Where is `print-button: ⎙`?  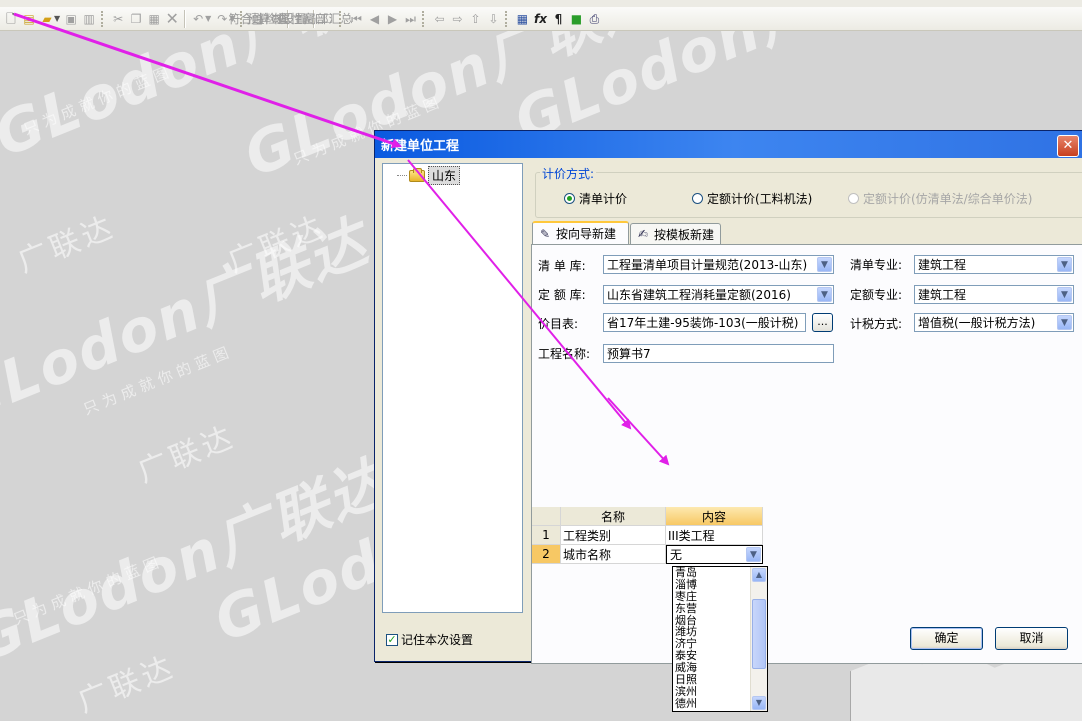
print-button: ⎙ is located at coordinates (594, 19).